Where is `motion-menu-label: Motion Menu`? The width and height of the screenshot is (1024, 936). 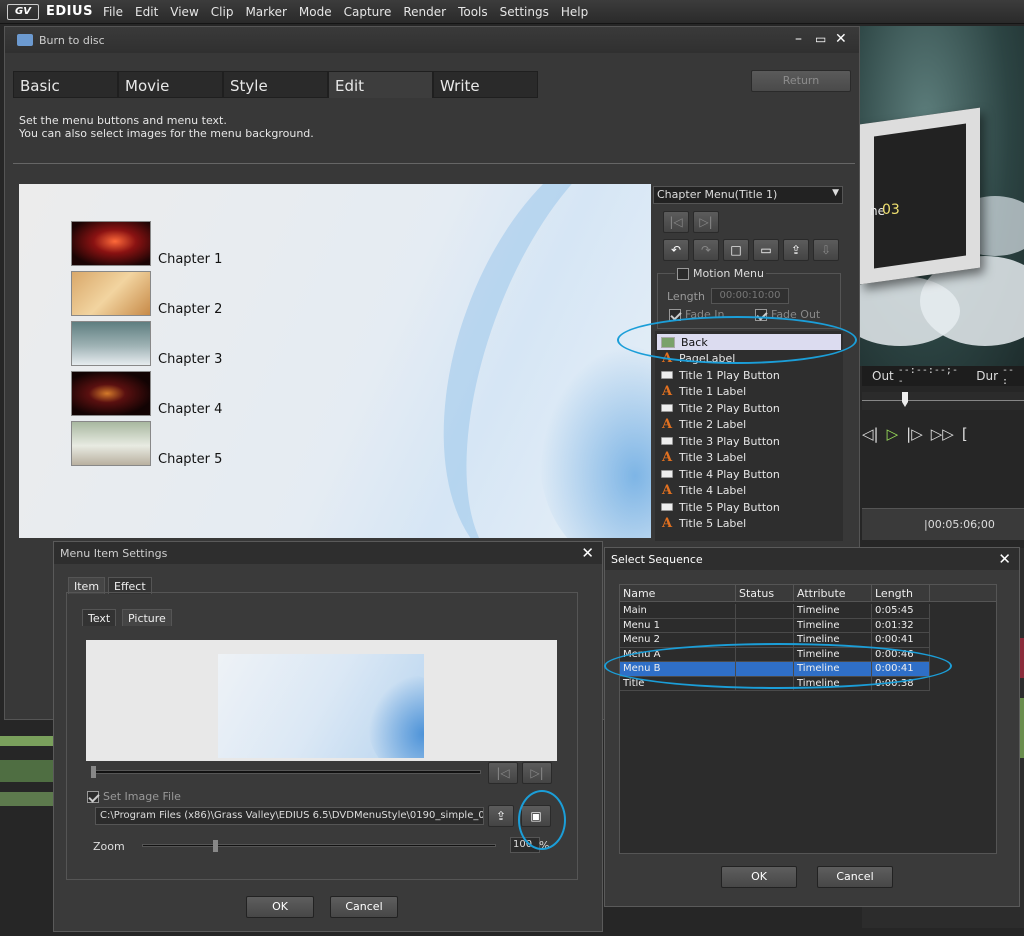
motion-menu-label: Motion Menu is located at coordinates (728, 273).